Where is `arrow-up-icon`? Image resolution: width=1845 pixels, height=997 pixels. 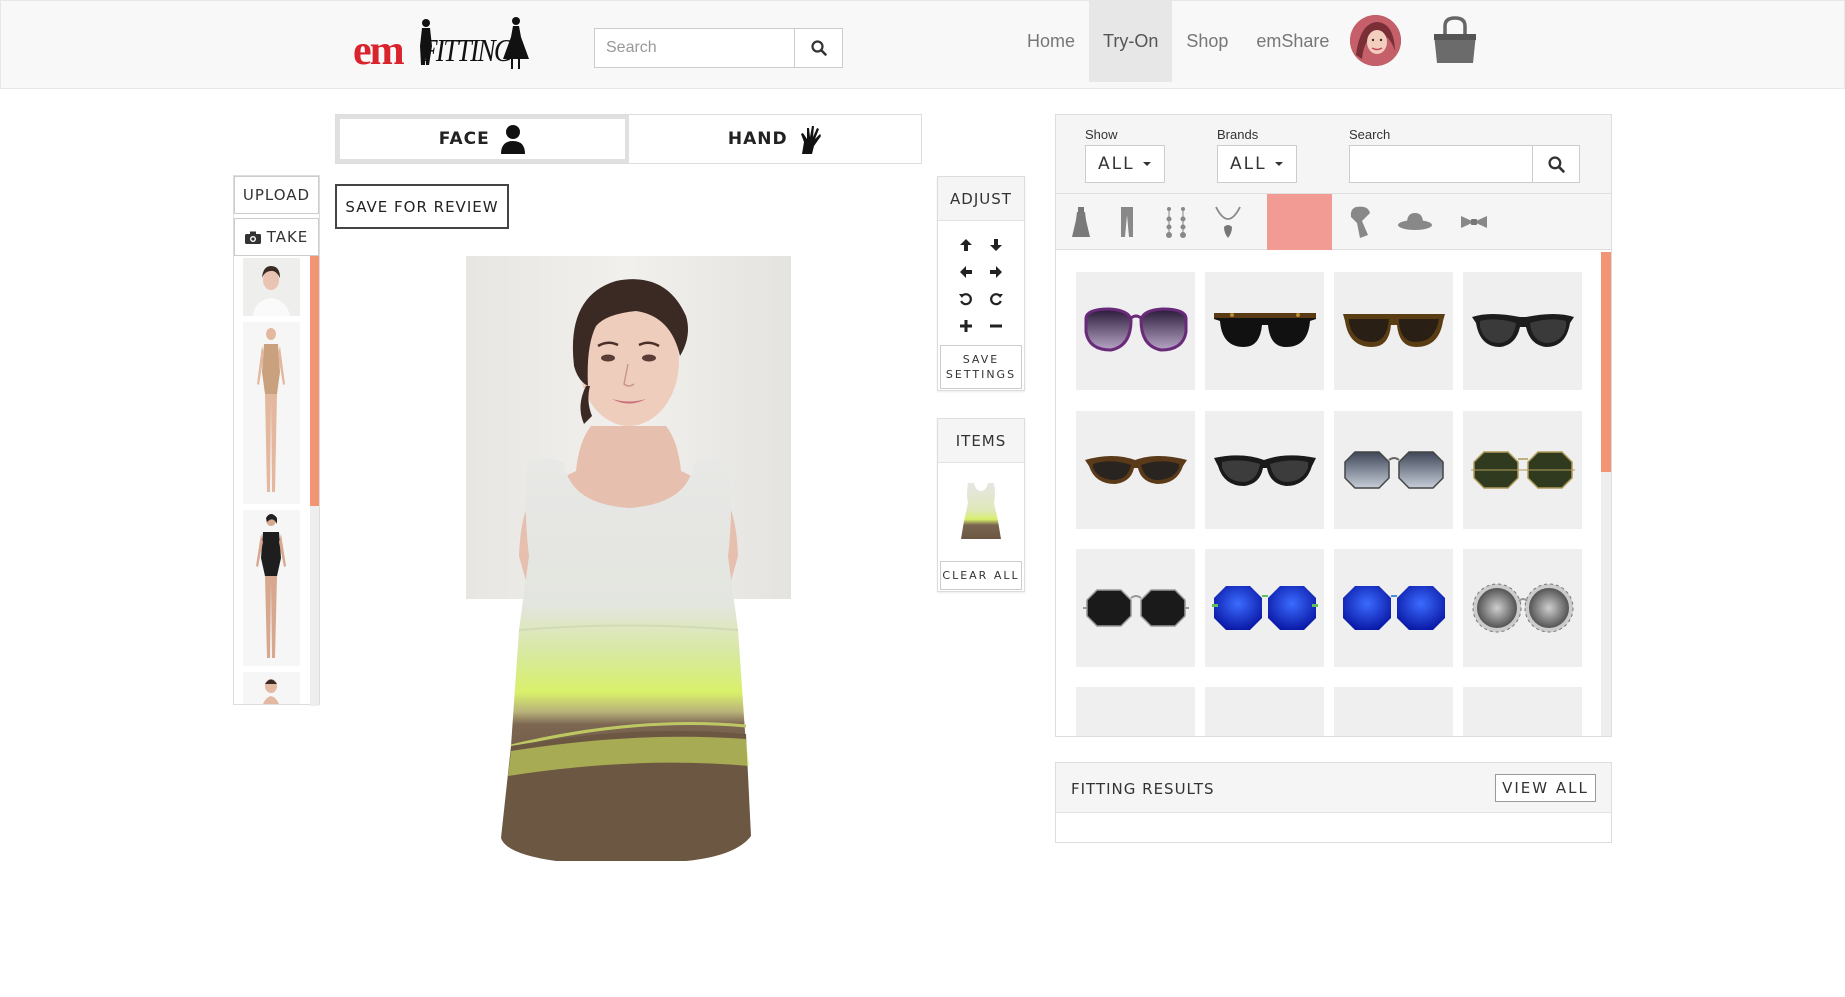
arrow-up-icon is located at coordinates (966, 244).